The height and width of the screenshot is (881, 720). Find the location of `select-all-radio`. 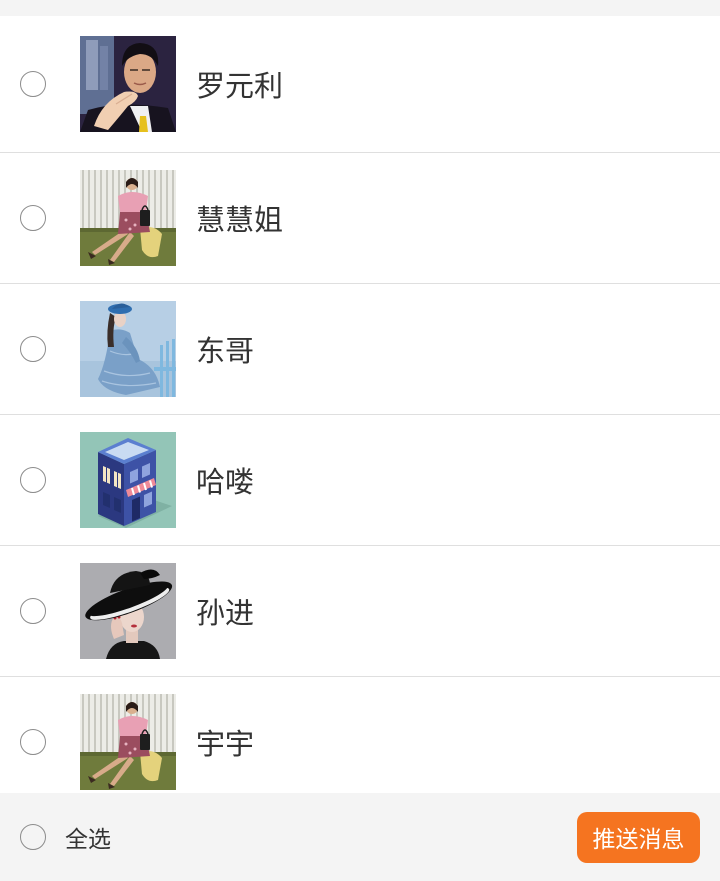

select-all-radio is located at coordinates (33, 837).